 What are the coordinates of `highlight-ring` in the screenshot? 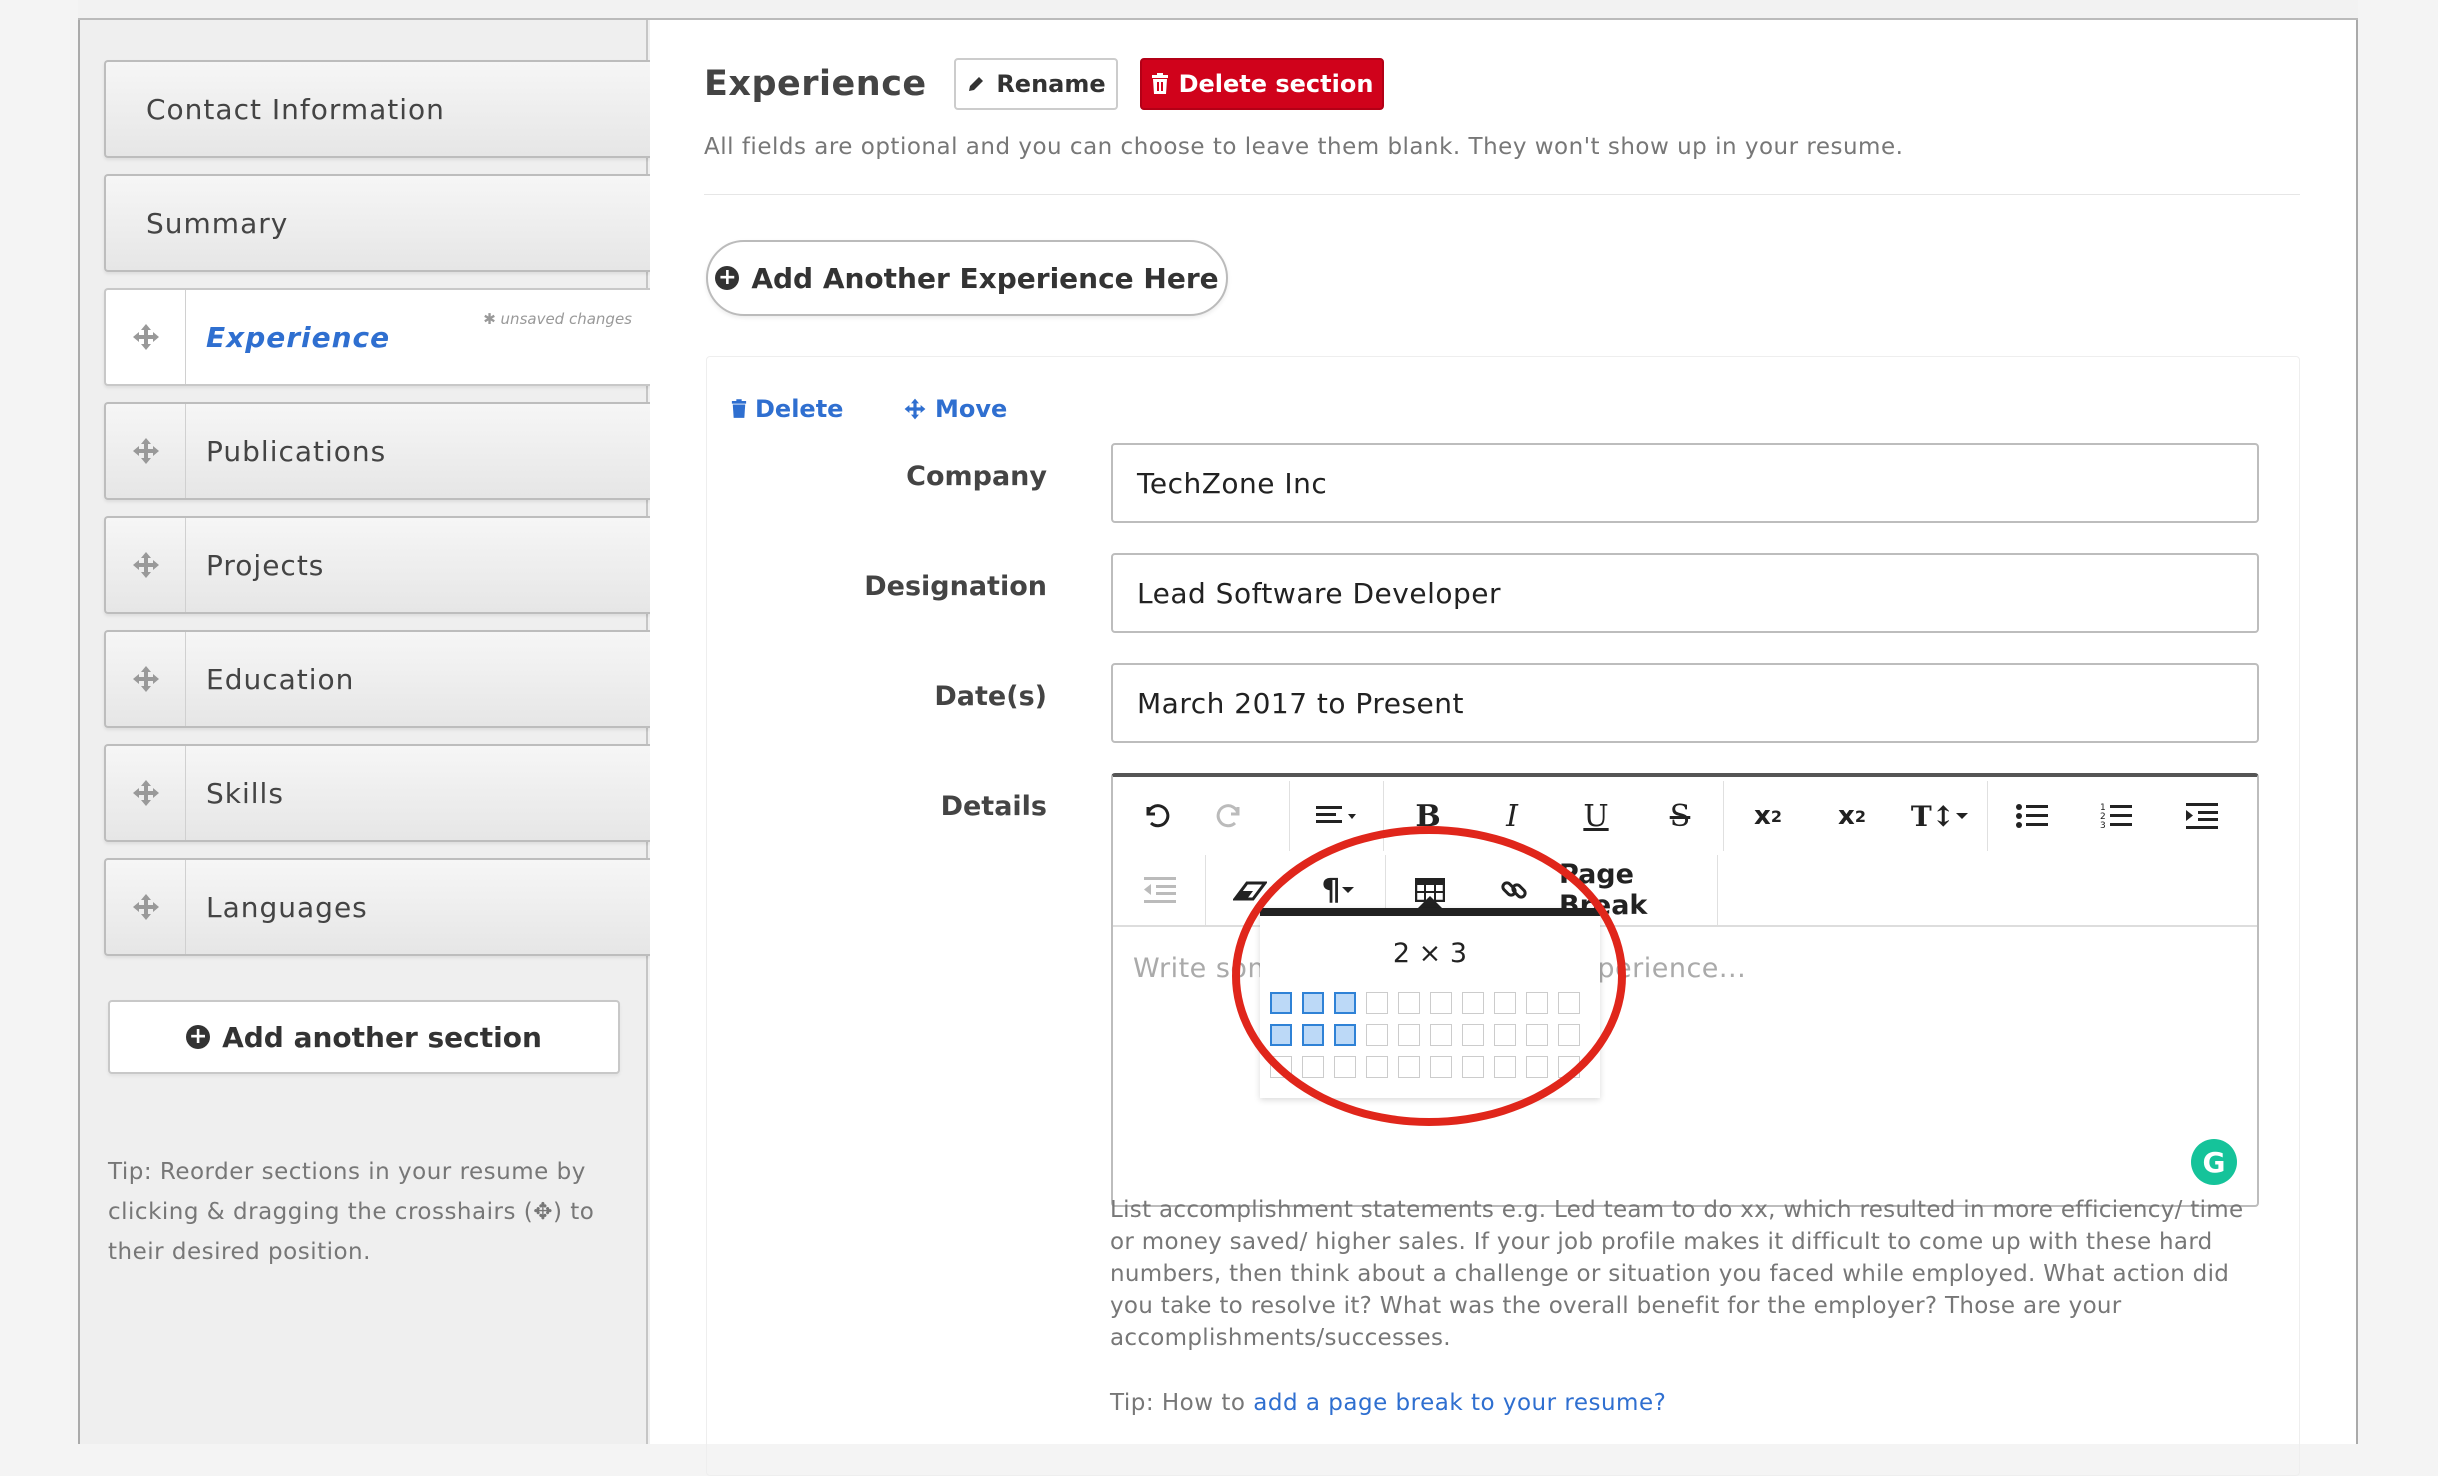 It's located at (1429, 976).